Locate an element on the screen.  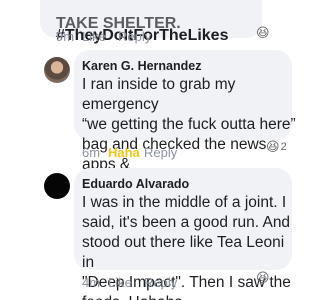
comment-time: 9m is located at coordinates (65, 36).